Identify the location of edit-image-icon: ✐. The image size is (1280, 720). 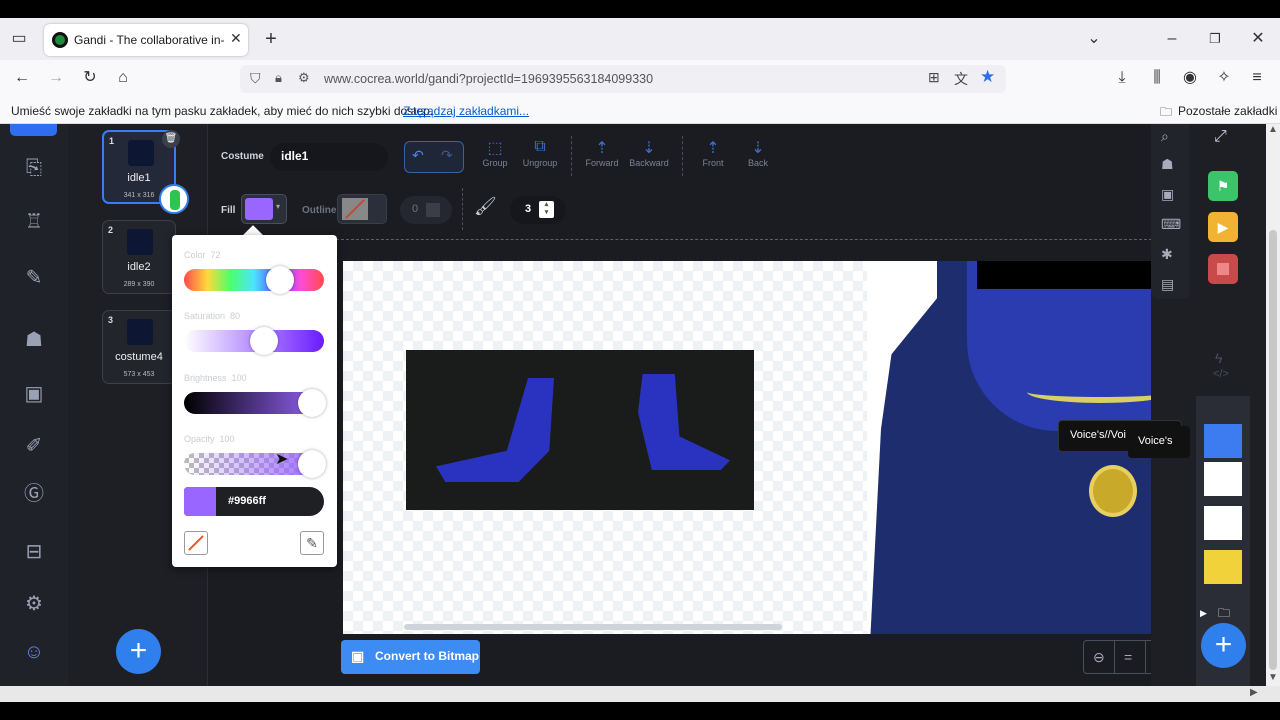
(34, 446).